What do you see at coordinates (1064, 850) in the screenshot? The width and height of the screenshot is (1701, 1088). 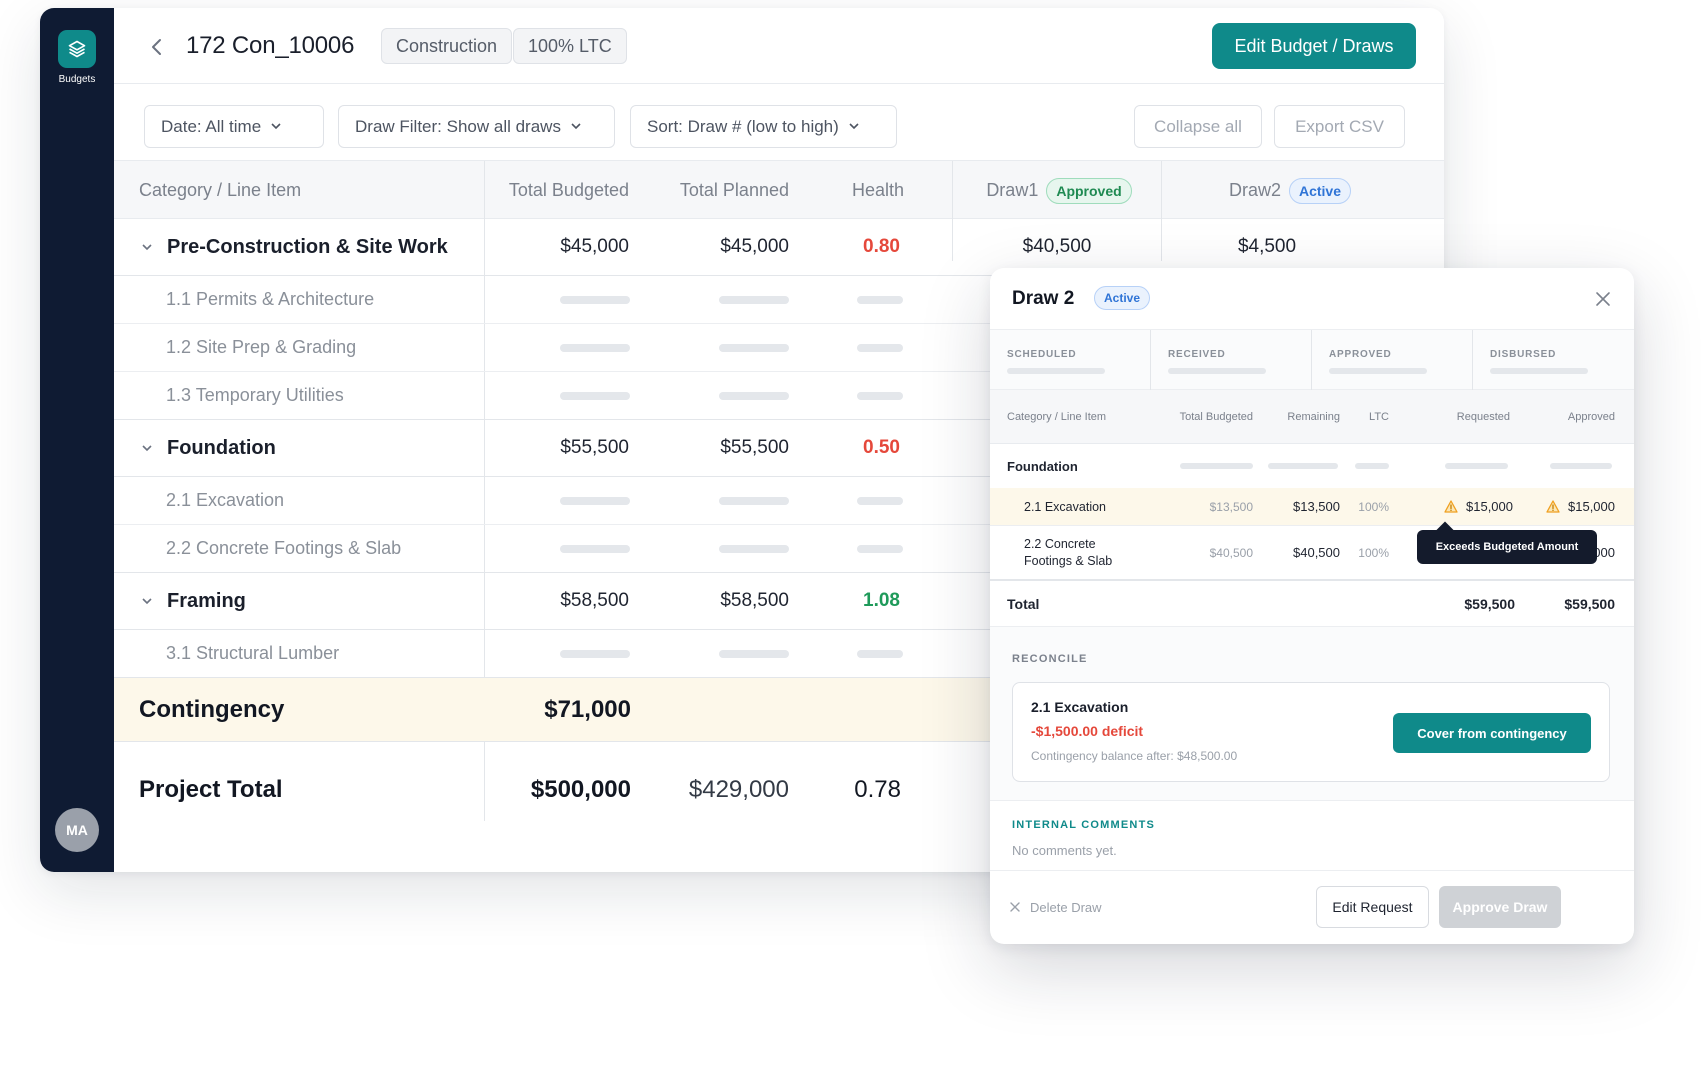 I see `comments-empty-text: No comments yet.` at bounding box center [1064, 850].